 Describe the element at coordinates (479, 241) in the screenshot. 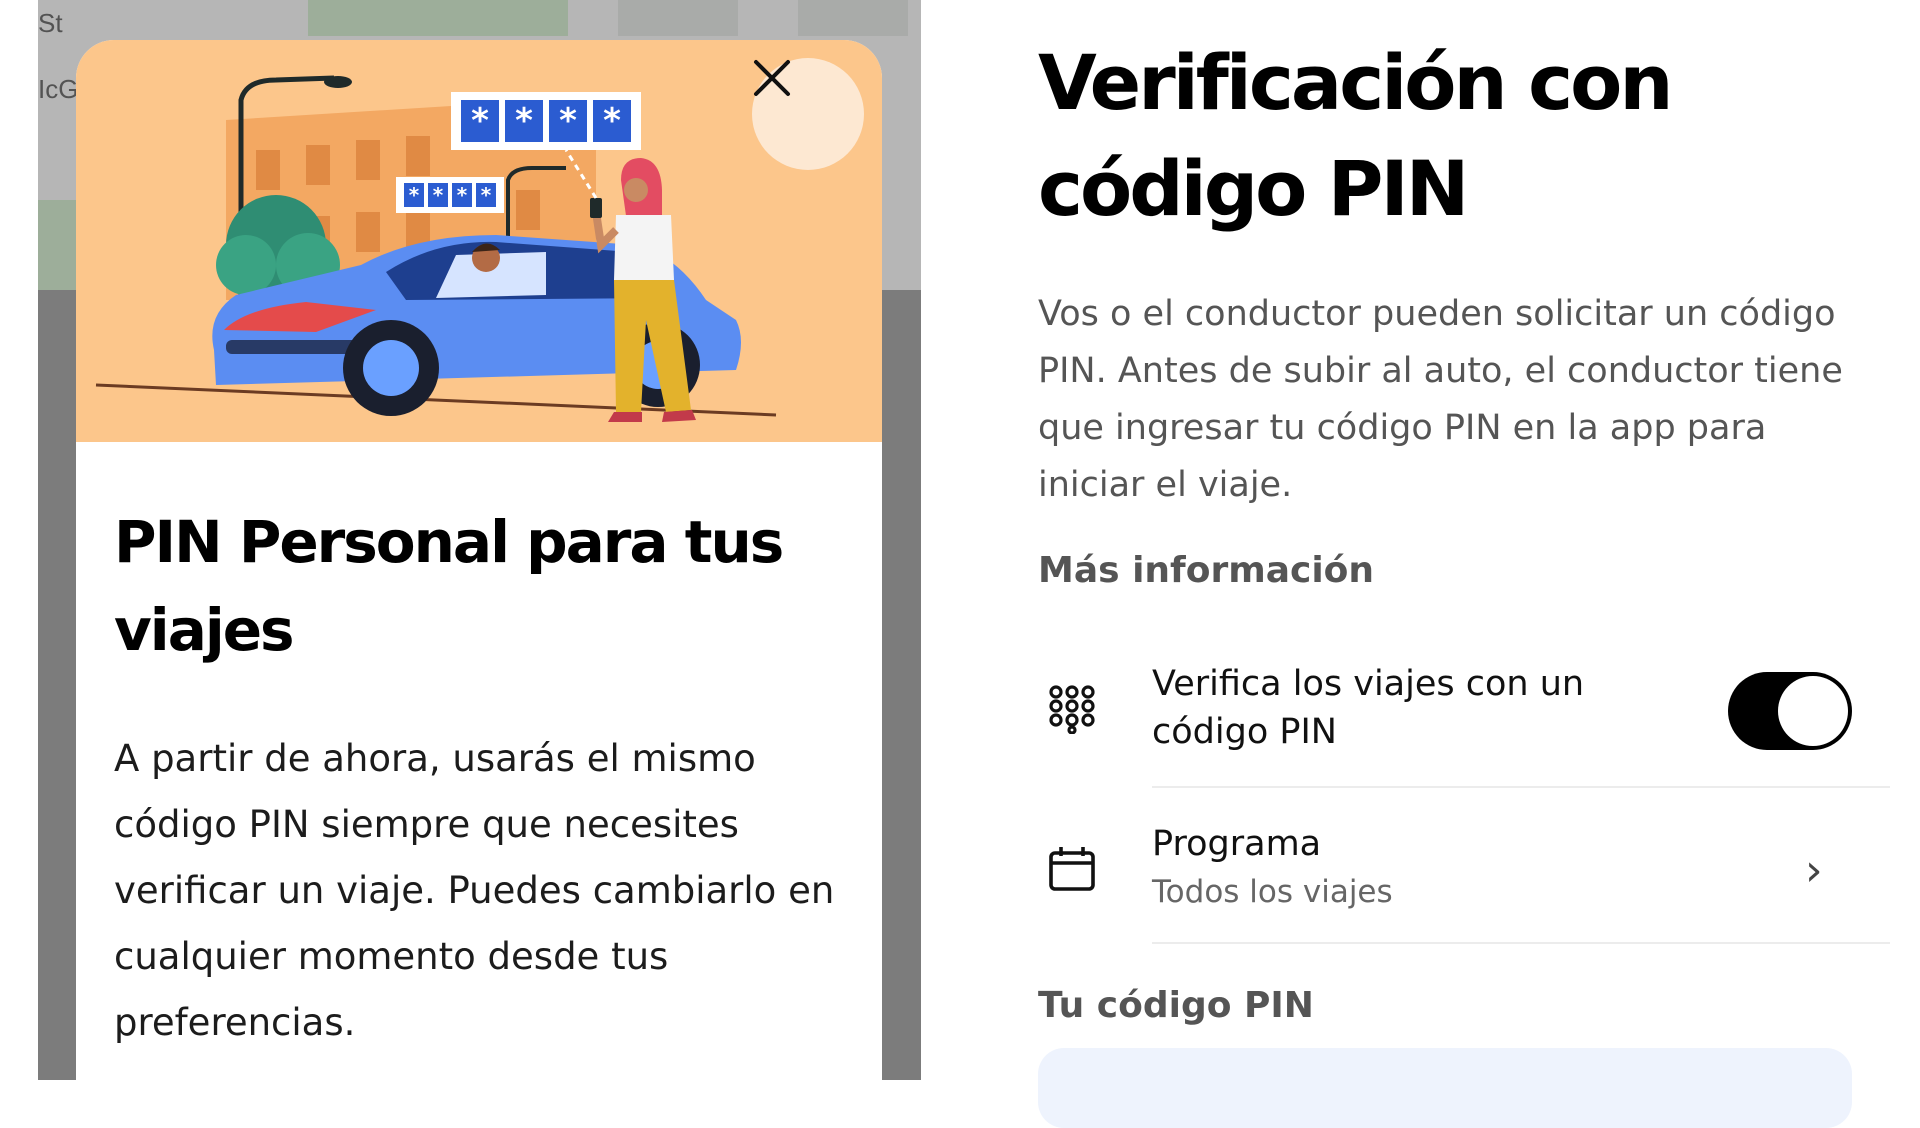

I see `hero-illustration: * * * * * * * *` at that location.